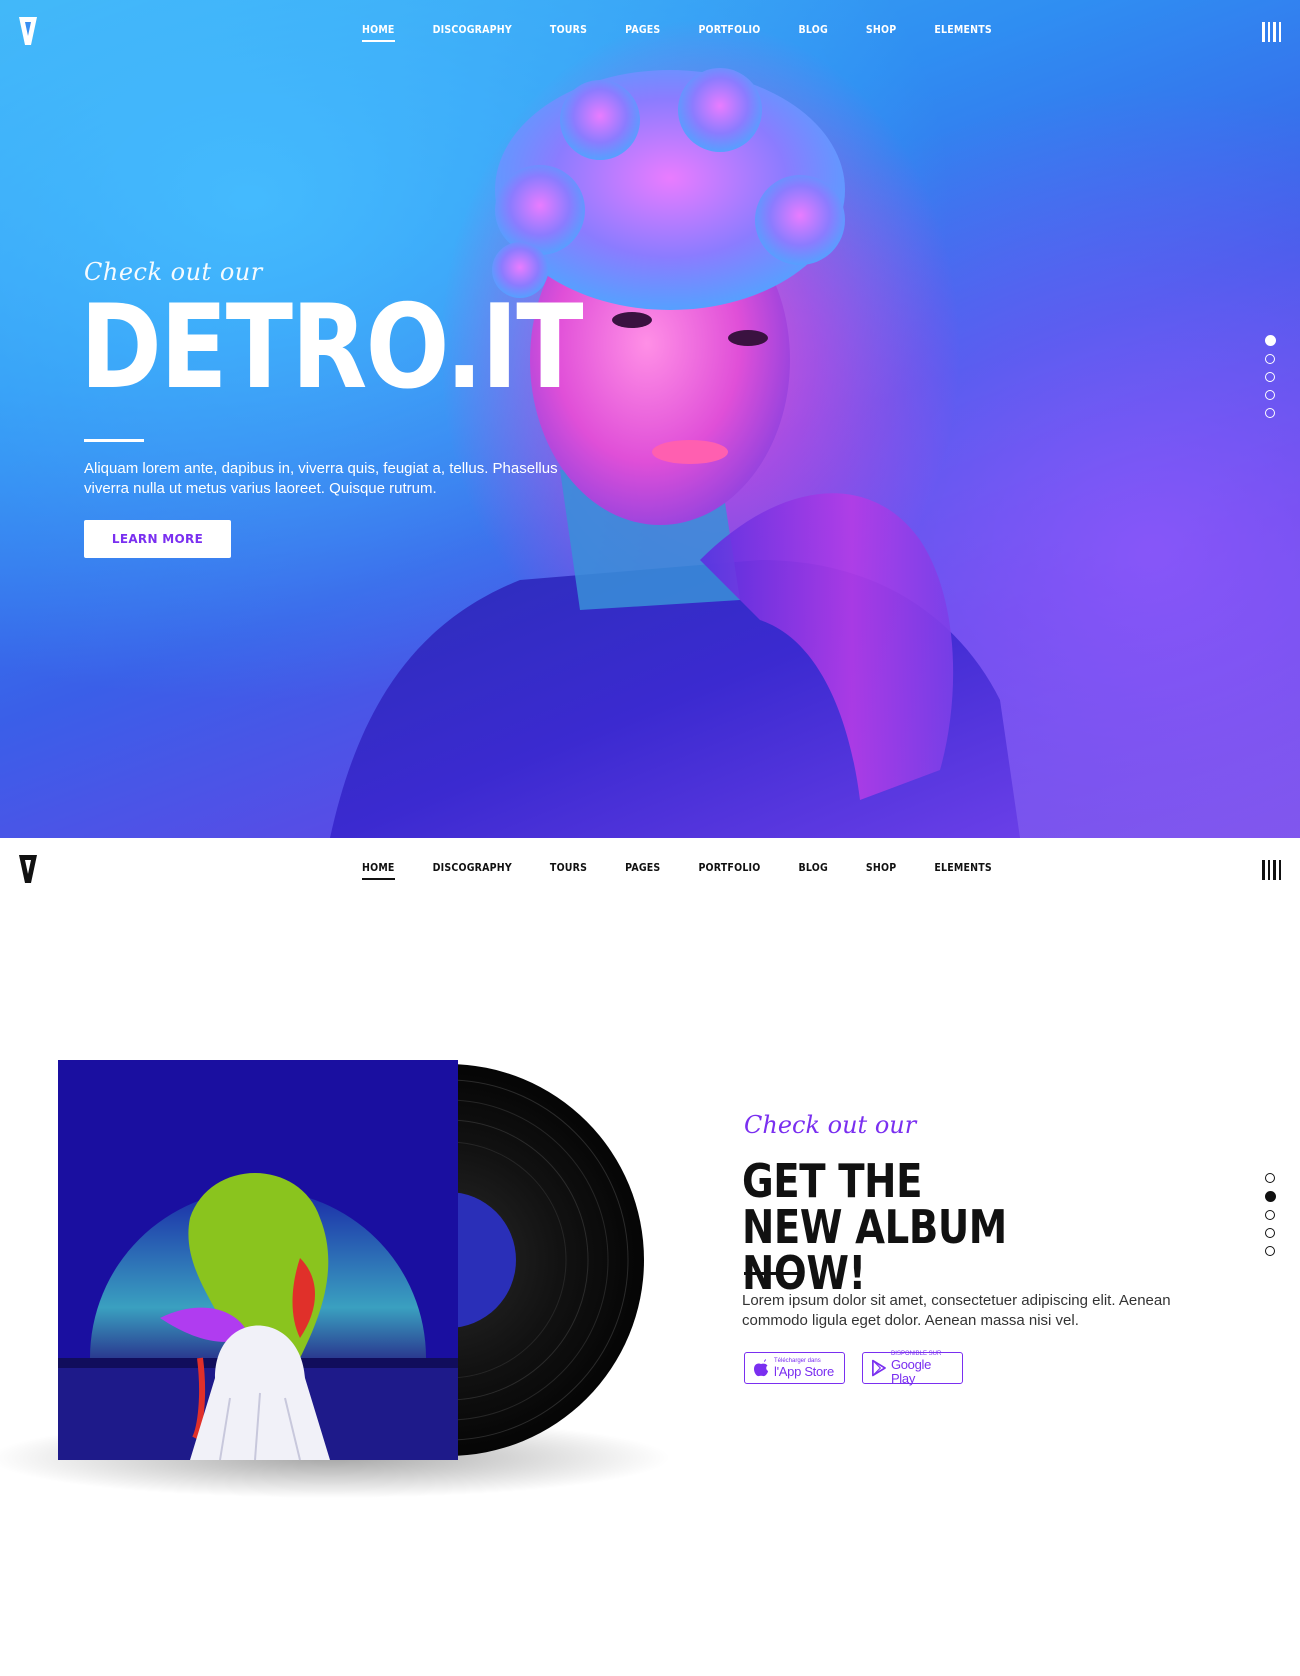  I want to click on nav-item-discography: DISCOGRAPHY, so click(472, 32).